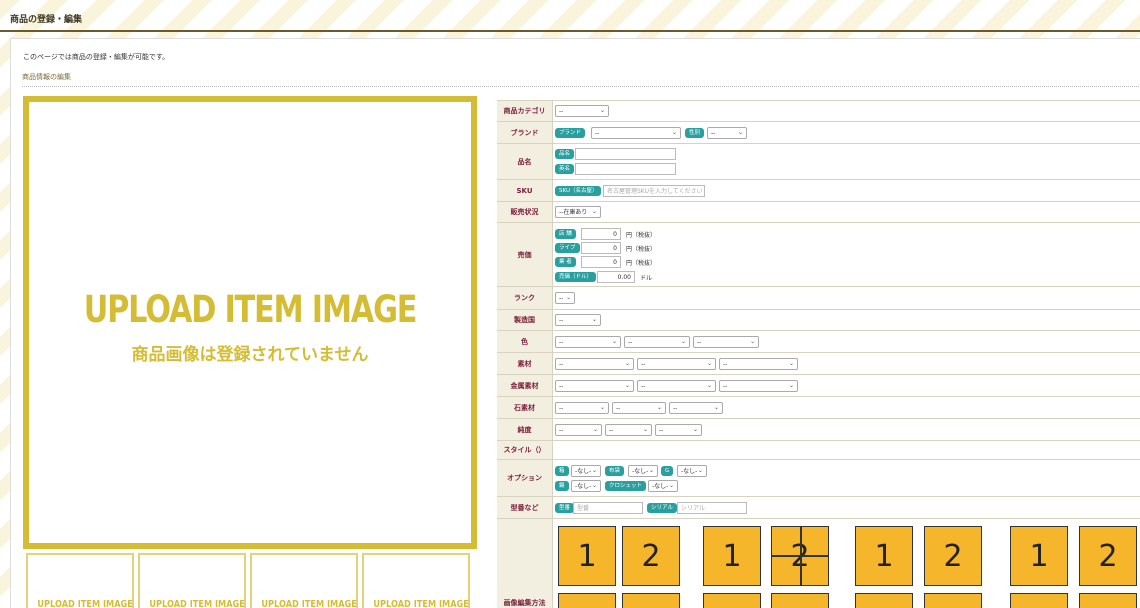 This screenshot has height=608, width=1140. I want to click on option-clochette-select: -なし- ⌄, so click(663, 486).